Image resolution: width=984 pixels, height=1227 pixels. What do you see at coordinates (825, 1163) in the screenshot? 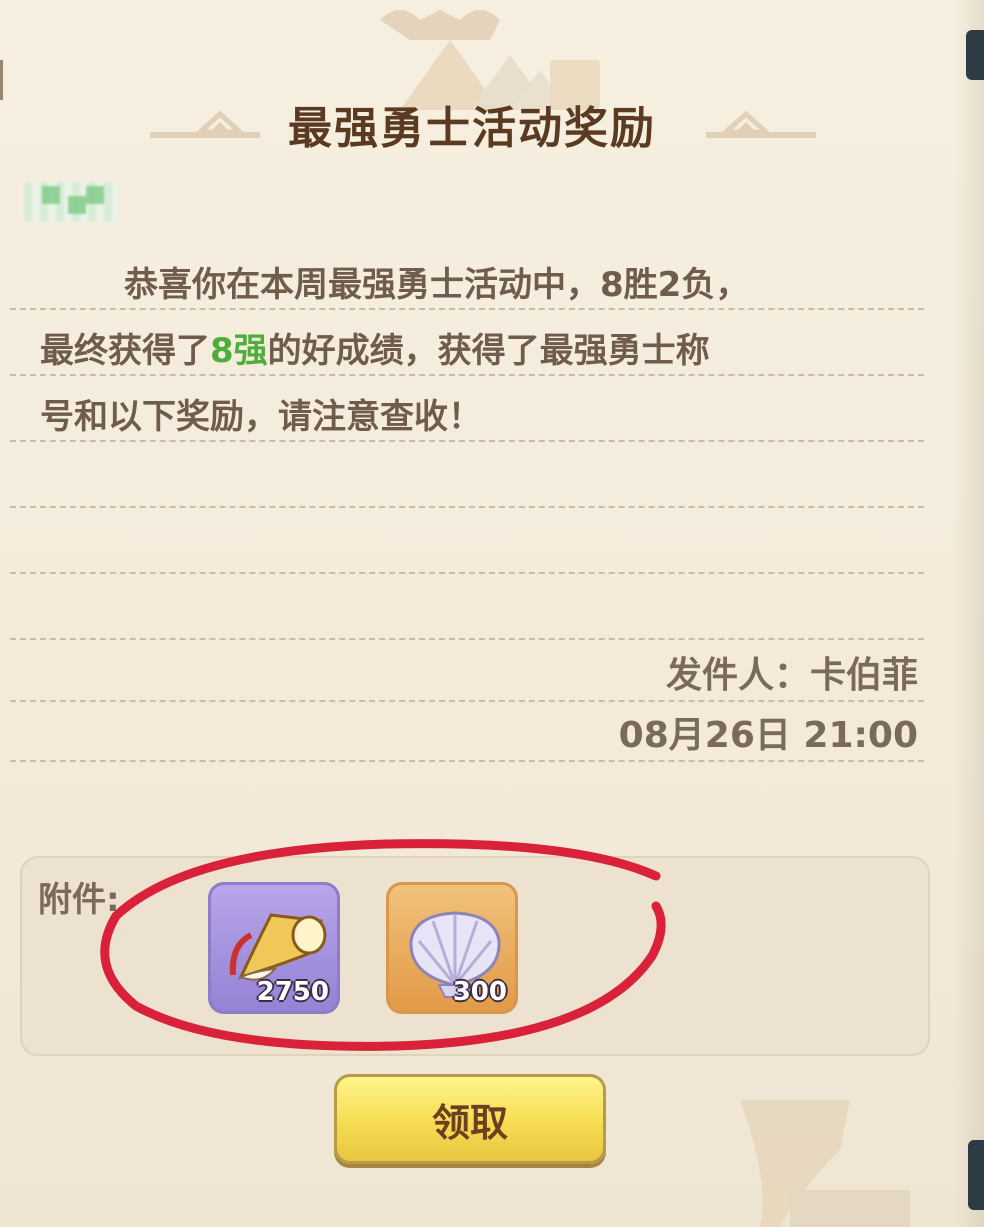
I see `horn-decoration-icon` at bounding box center [825, 1163].